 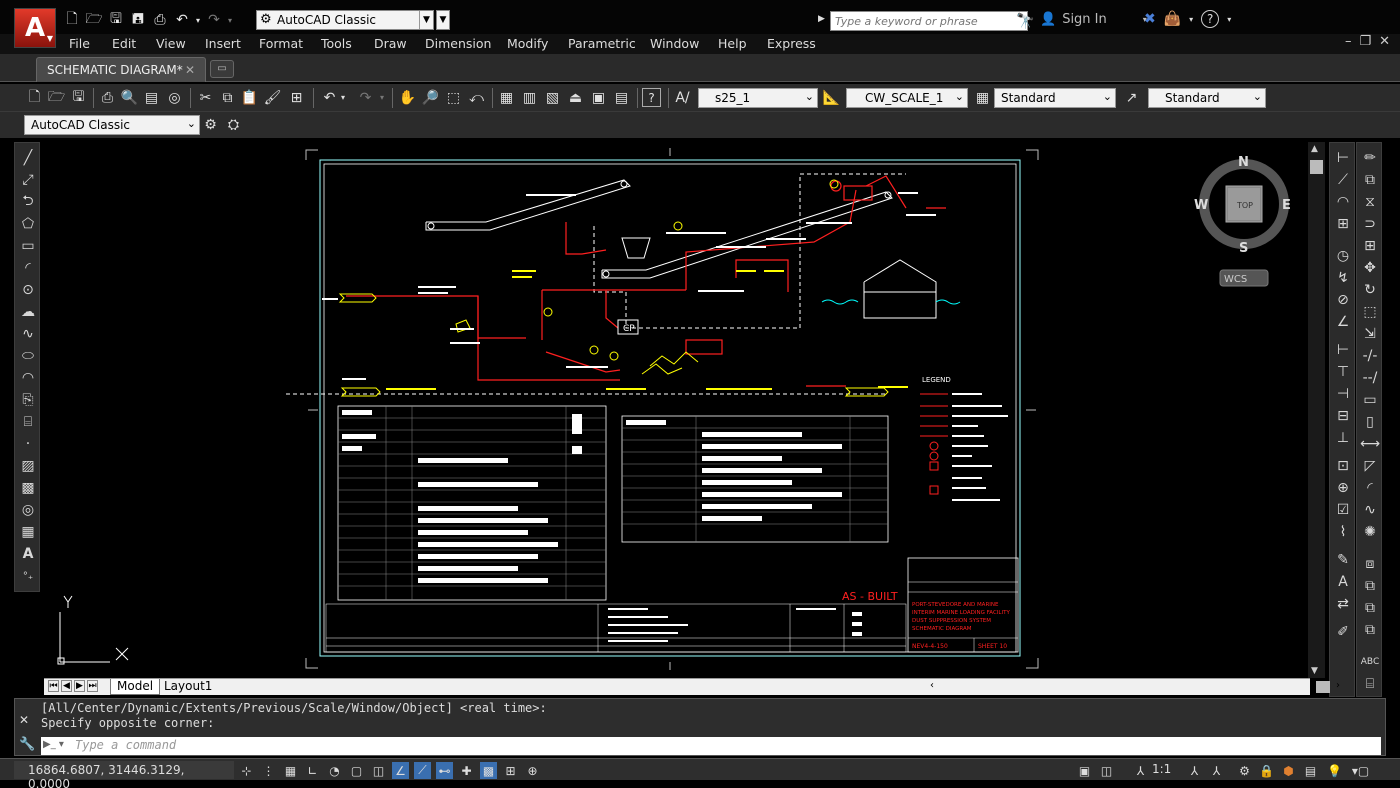 I want to click on quick-view-layouts-icon: ◫, so click(x=1106, y=770).